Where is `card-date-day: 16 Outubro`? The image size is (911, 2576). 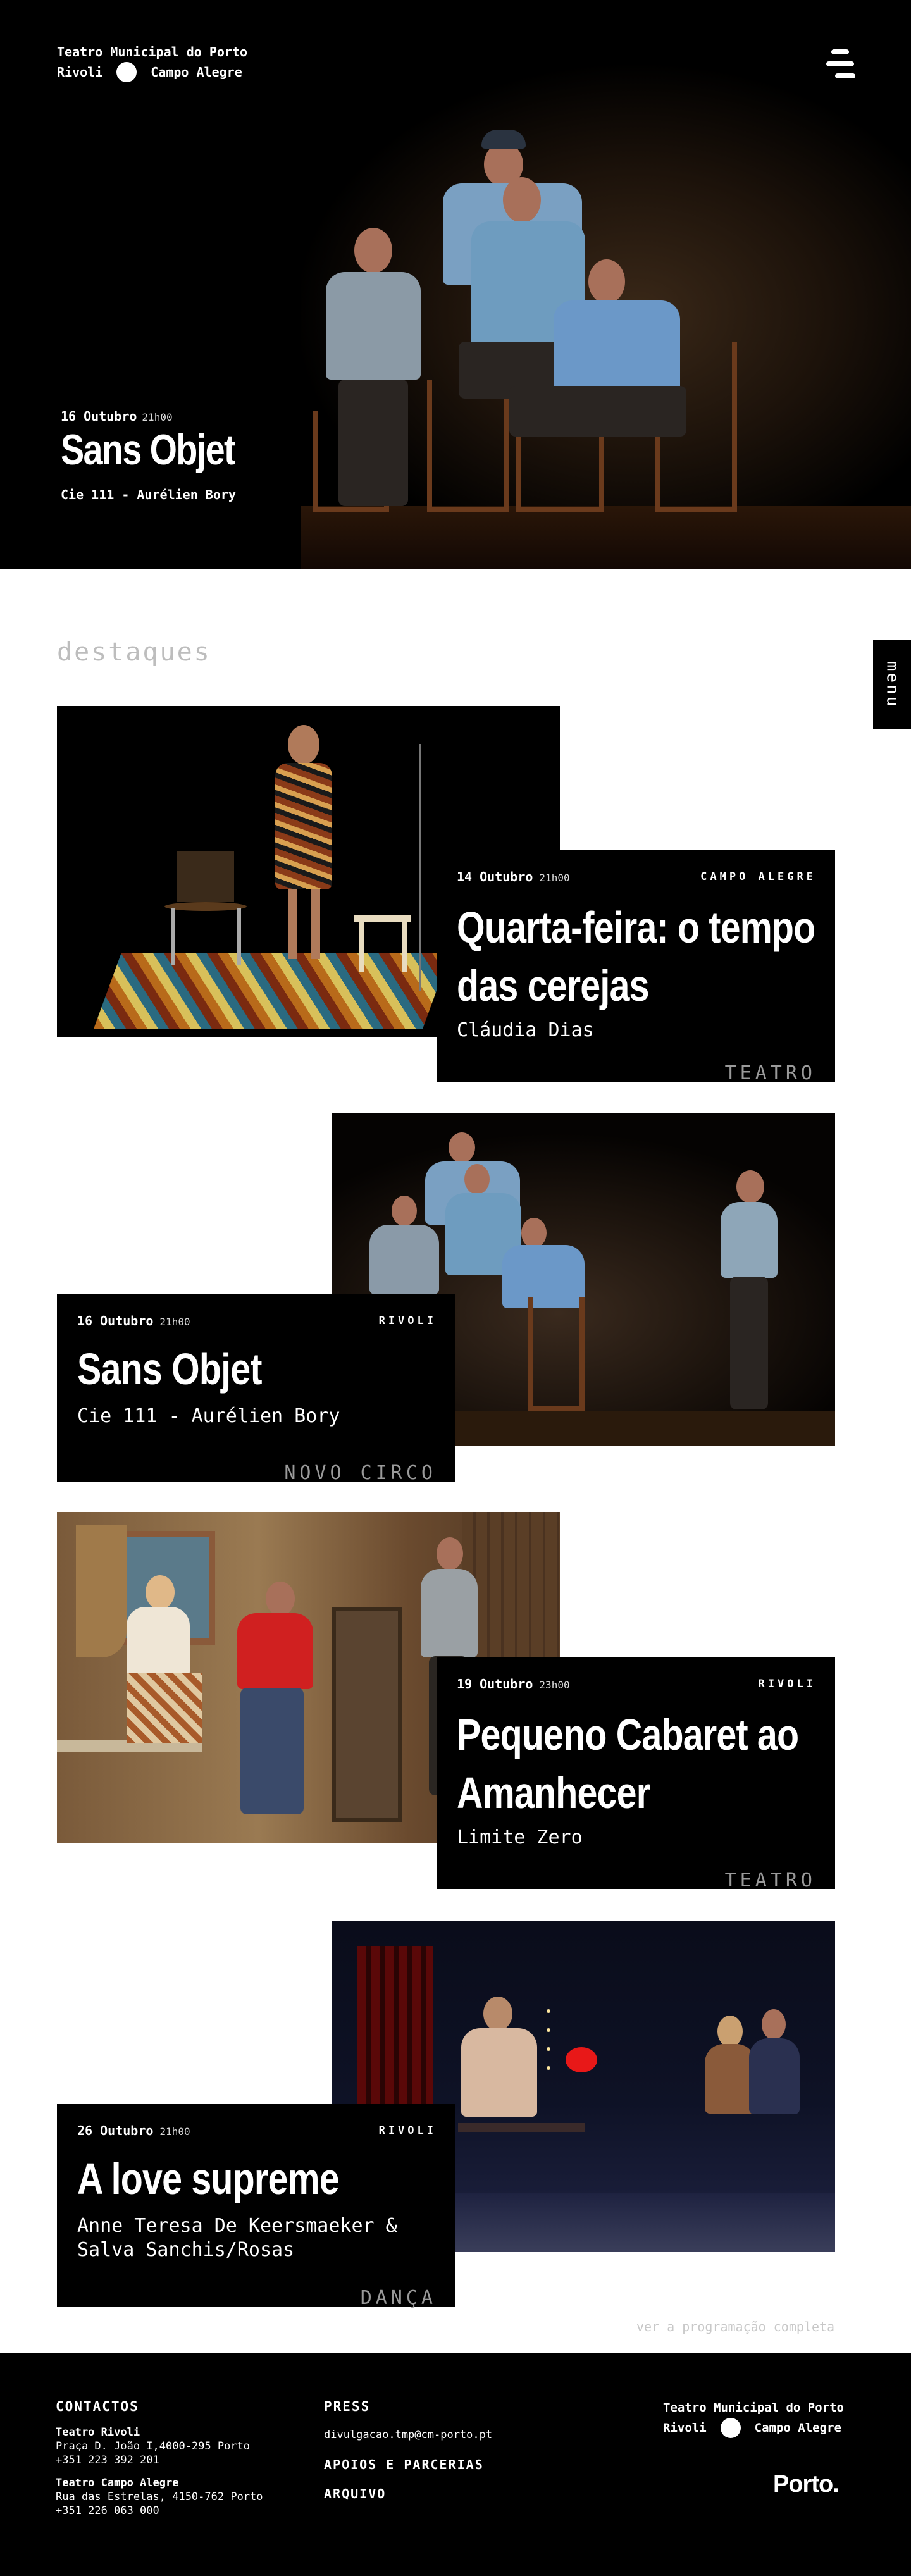 card-date-day: 16 Outubro is located at coordinates (115, 1321).